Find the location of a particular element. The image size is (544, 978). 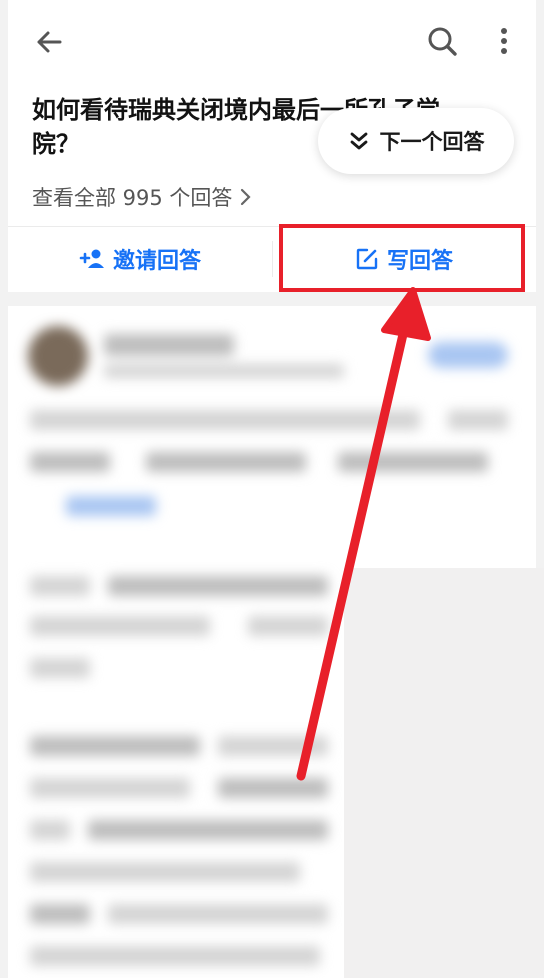

arrow-left-icon is located at coordinates (49, 42).